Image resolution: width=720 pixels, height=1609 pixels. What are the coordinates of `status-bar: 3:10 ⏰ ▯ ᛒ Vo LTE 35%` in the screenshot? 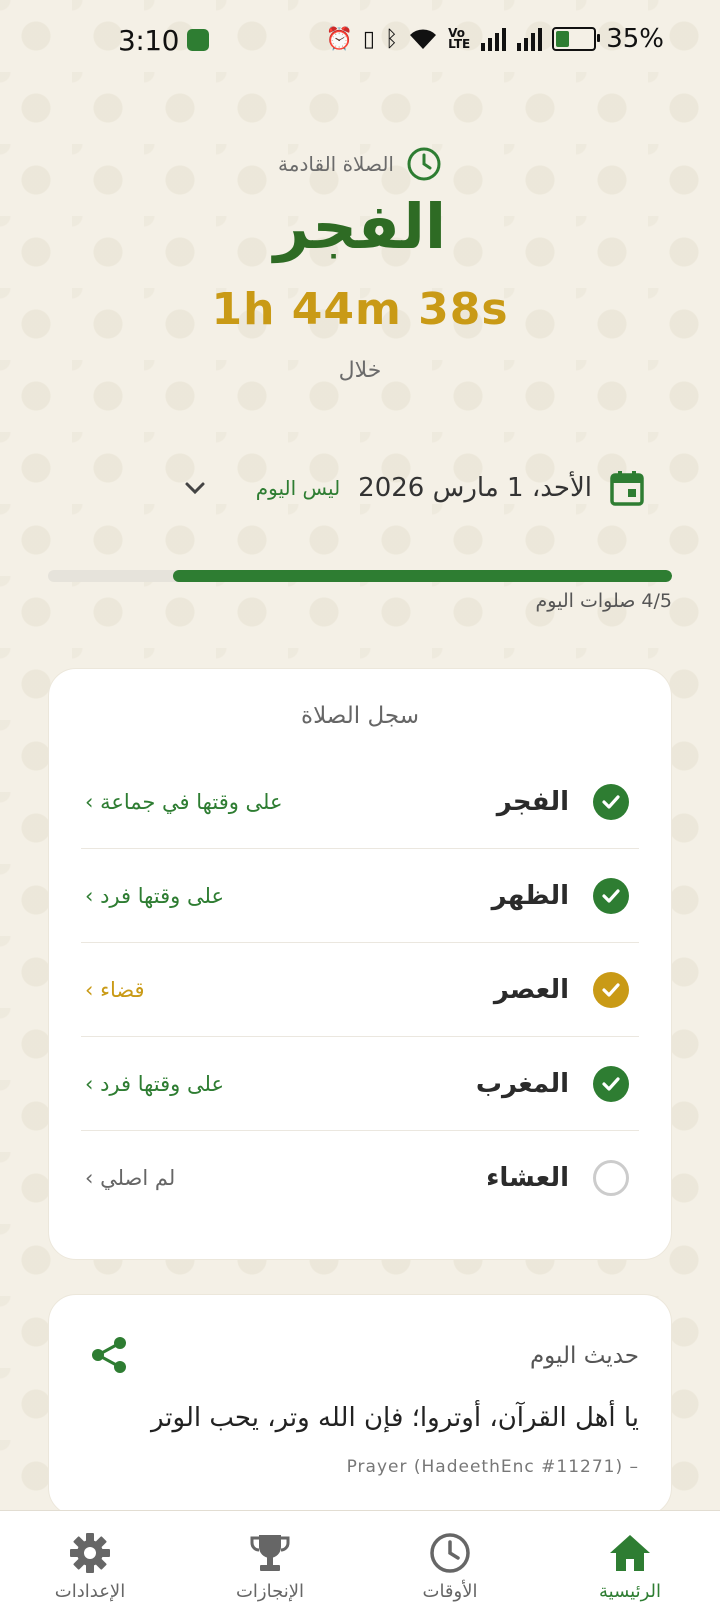 It's located at (360, 42).